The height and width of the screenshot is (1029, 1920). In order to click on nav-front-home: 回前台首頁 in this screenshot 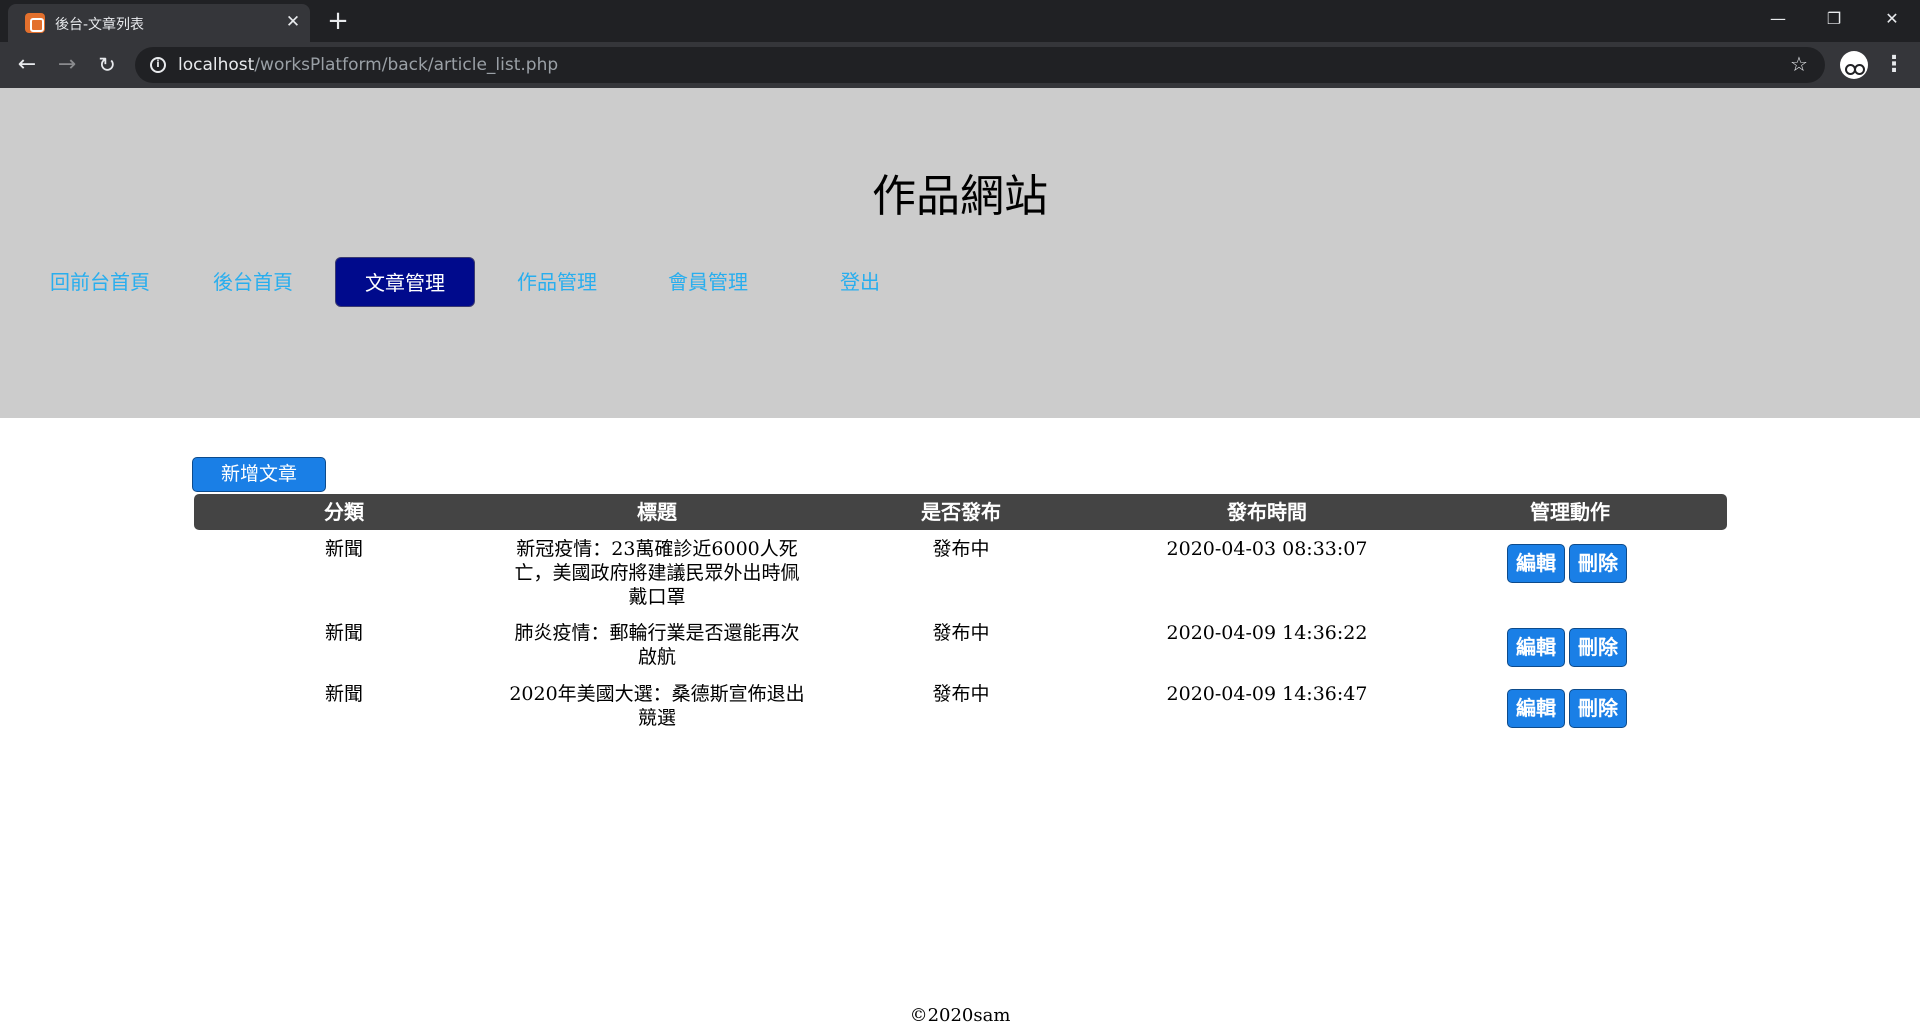, I will do `click(100, 282)`.